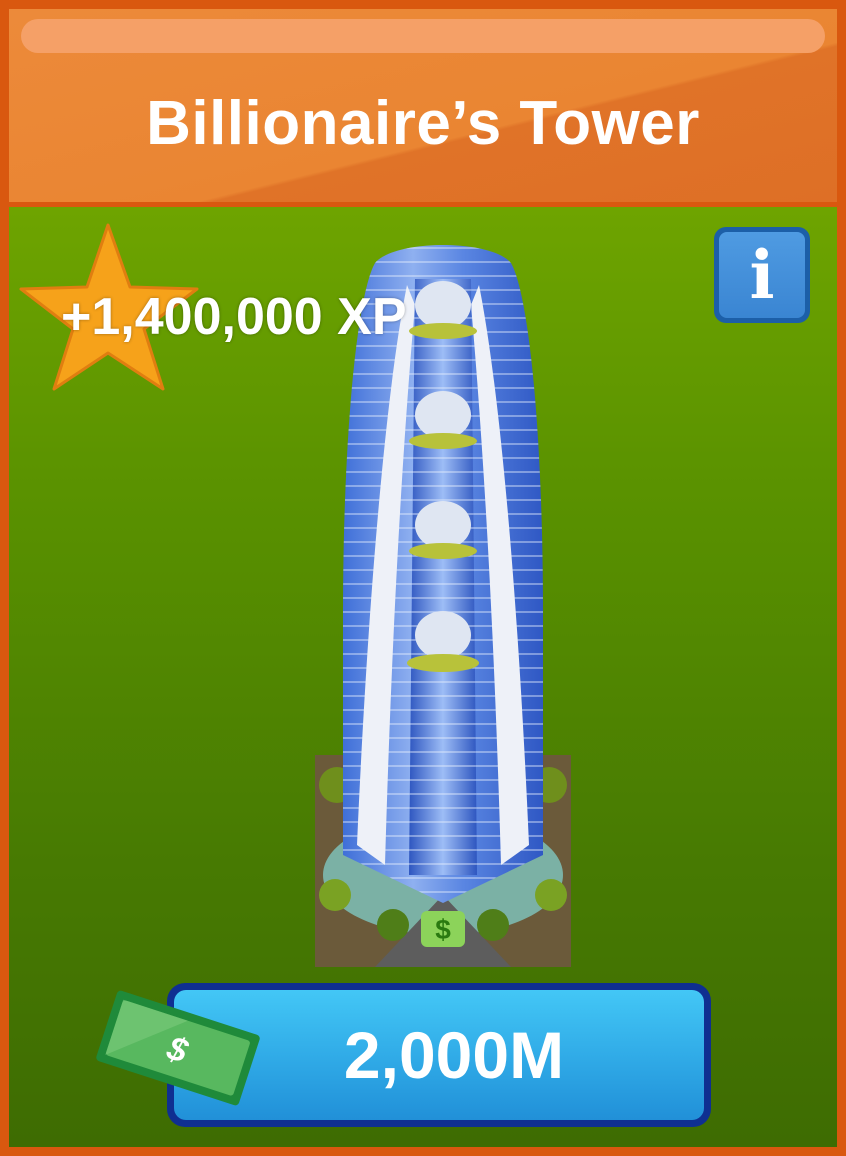 This screenshot has height=1156, width=846. What do you see at coordinates (234, 317) in the screenshot?
I see `xp-reward-text: +1,400,000 XP` at bounding box center [234, 317].